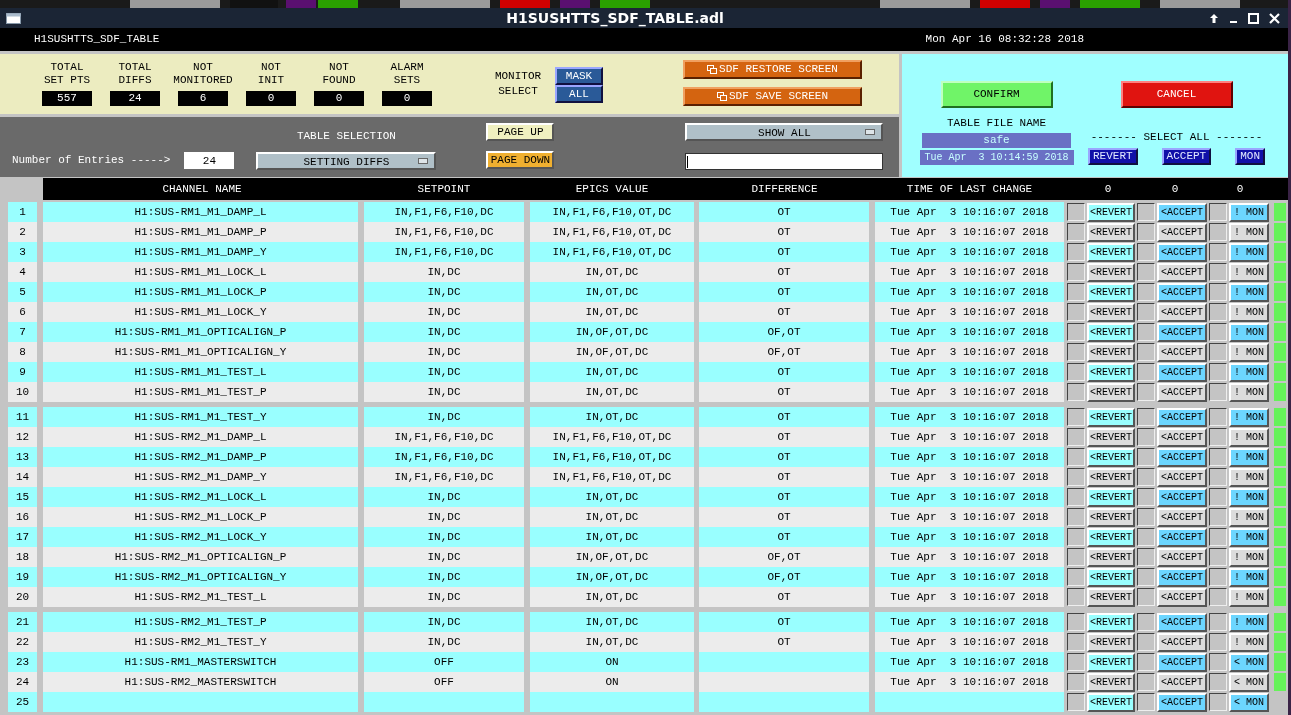 This screenshot has height=715, width=1291. Describe the element at coordinates (1249, 682) in the screenshot. I see `monitor-button: < MON` at that location.